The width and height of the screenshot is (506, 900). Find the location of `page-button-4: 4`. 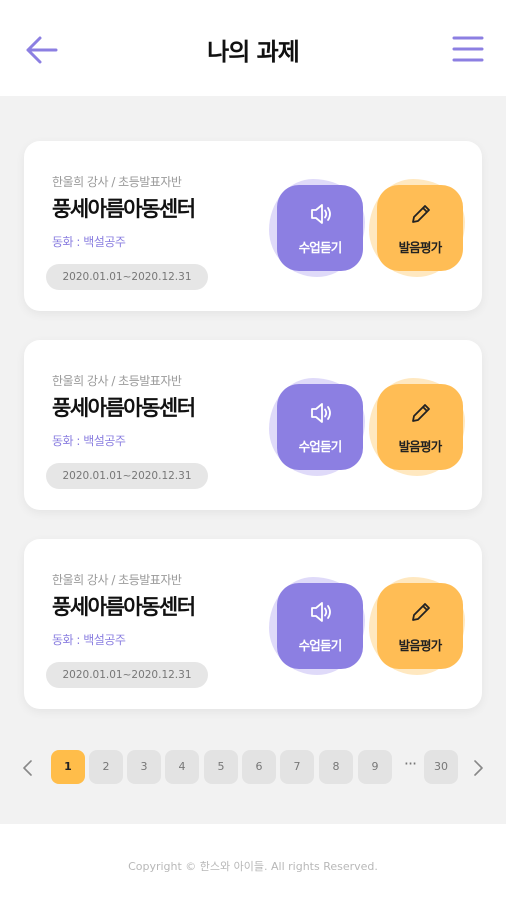

page-button-4: 4 is located at coordinates (182, 767).